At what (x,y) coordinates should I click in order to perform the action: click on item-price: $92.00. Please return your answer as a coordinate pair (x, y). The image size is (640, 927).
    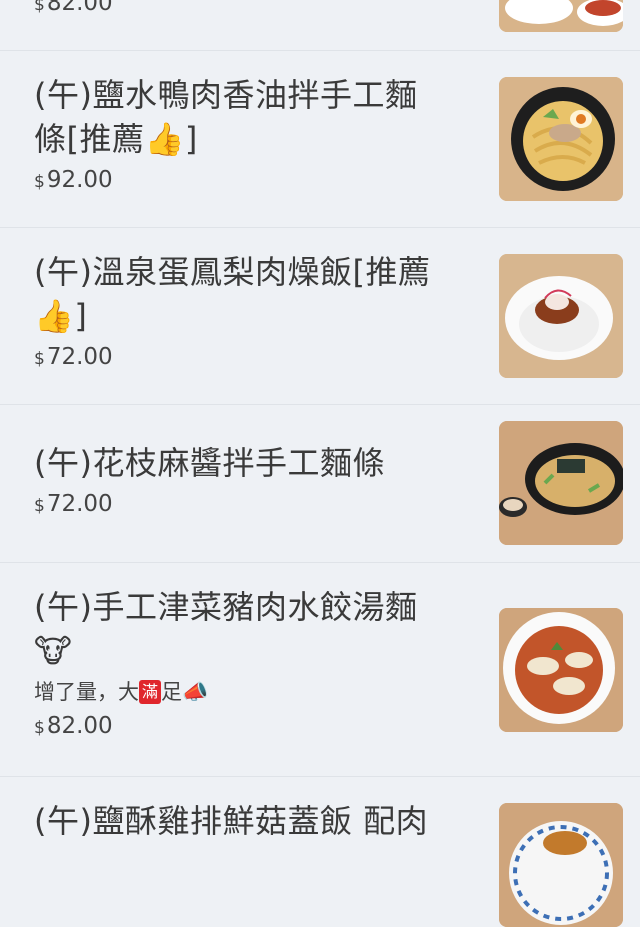
    Looking at the image, I should click on (73, 180).